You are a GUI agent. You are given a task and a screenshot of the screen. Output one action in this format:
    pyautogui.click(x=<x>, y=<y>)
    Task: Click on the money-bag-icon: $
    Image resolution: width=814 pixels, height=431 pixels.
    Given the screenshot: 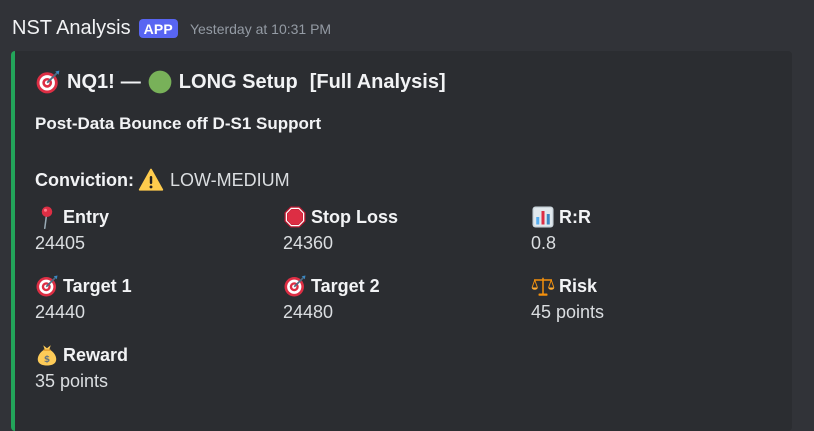 What is the action you would take?
    pyautogui.click(x=47, y=355)
    